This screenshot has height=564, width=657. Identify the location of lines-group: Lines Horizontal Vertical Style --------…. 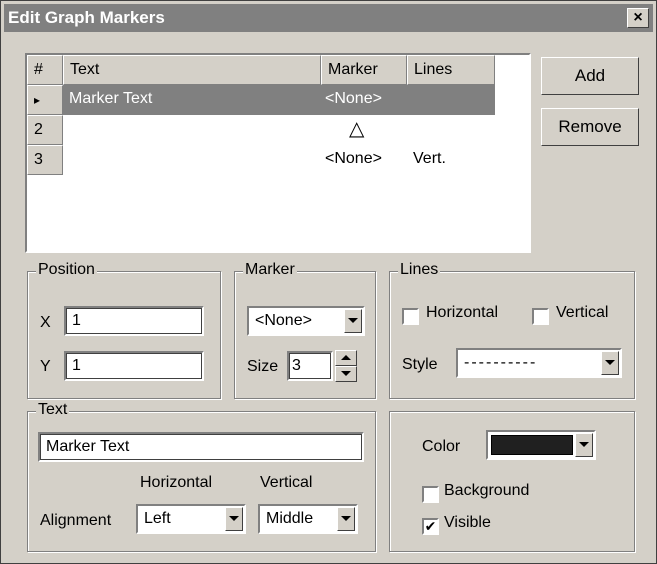
(512, 330).